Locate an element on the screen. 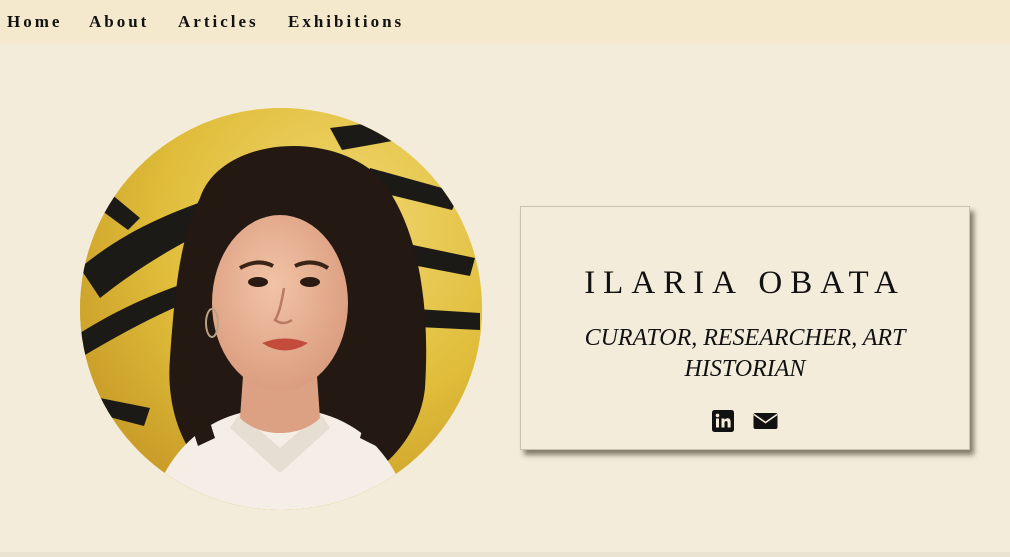 Image resolution: width=1010 pixels, height=557 pixels. nav-articles-link: Articles is located at coordinates (218, 22).